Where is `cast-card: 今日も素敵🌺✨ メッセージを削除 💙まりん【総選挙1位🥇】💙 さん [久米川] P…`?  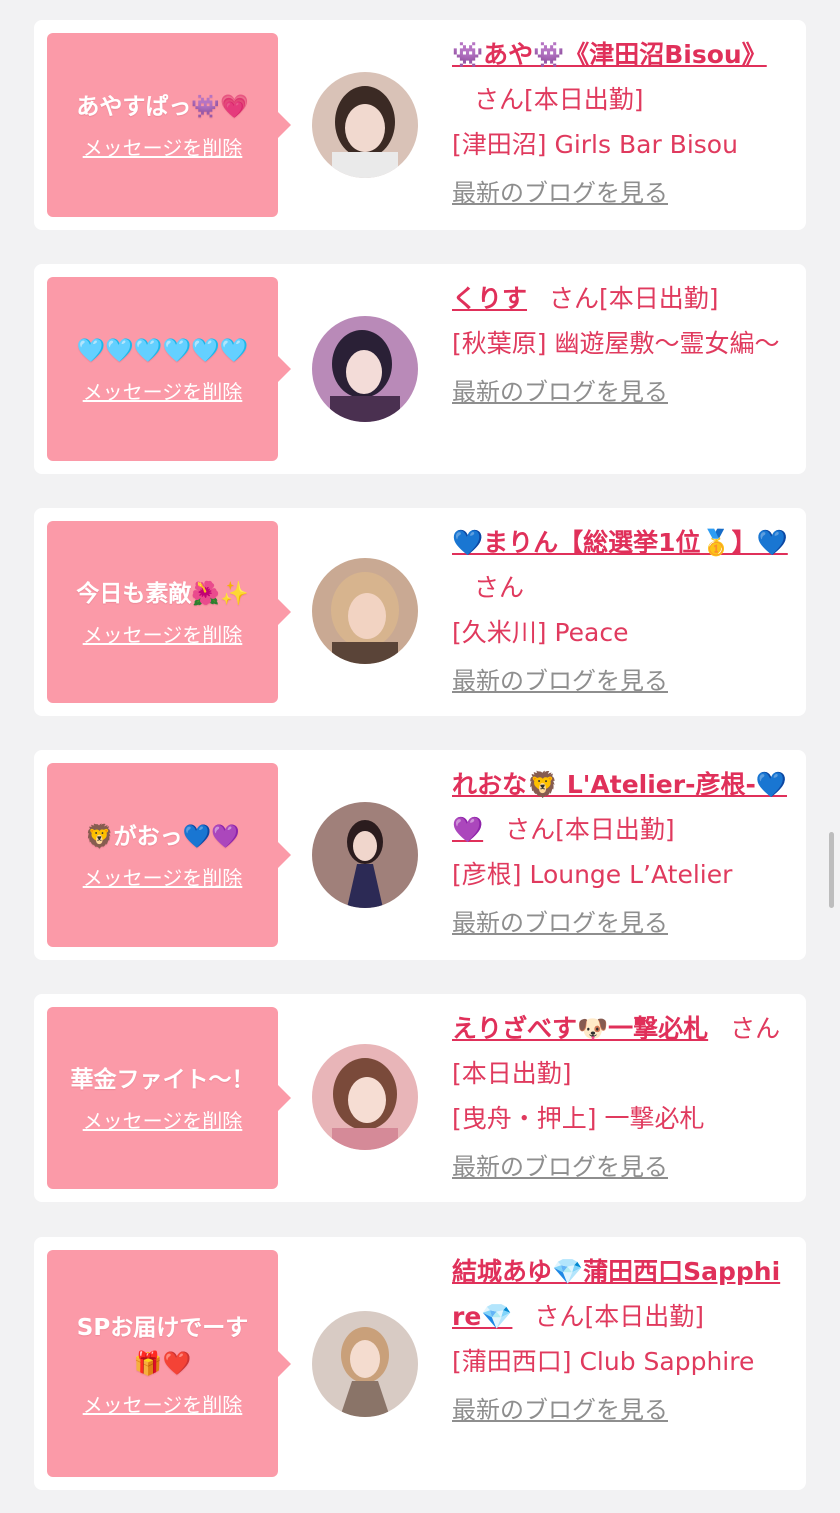 cast-card: 今日も素敵🌺✨ メッセージを削除 💙まりん【総選挙1位🥇】💙 さん [久米川] P… is located at coordinates (420, 612).